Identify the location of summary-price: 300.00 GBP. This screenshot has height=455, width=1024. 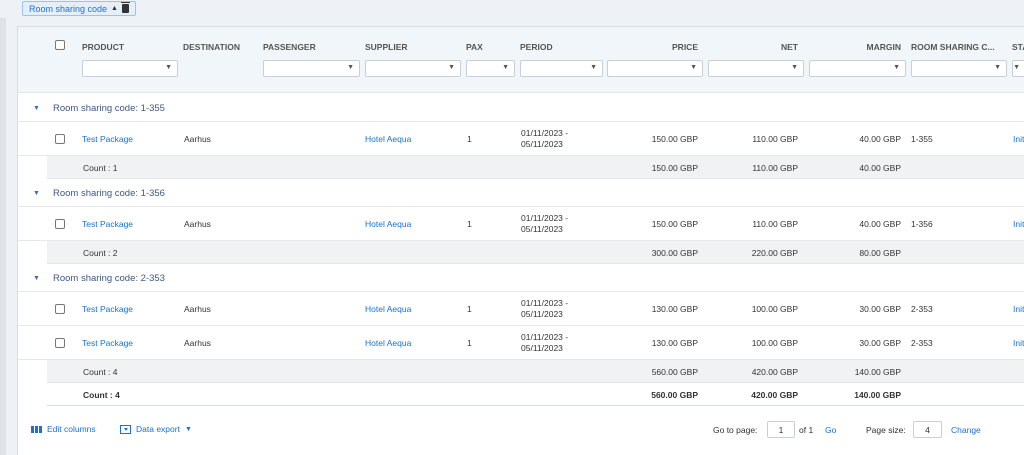
(674, 253).